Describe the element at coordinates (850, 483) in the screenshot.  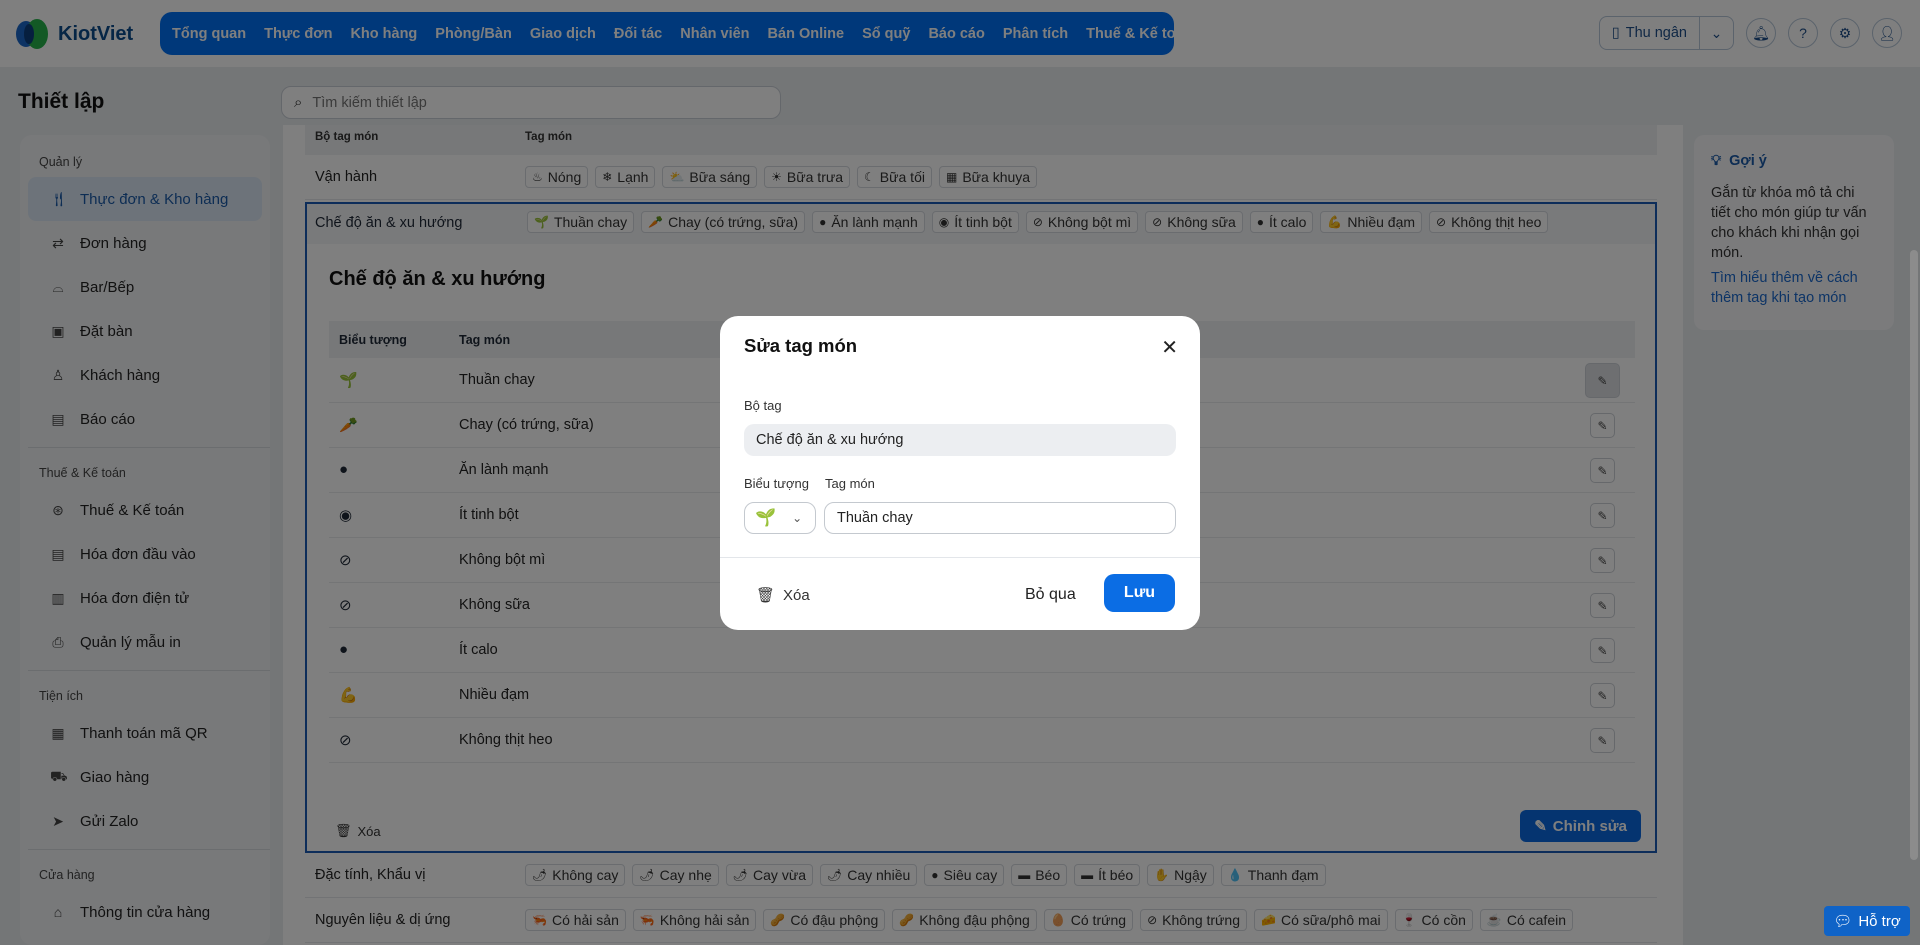
I see `tag-label: Tag món` at that location.